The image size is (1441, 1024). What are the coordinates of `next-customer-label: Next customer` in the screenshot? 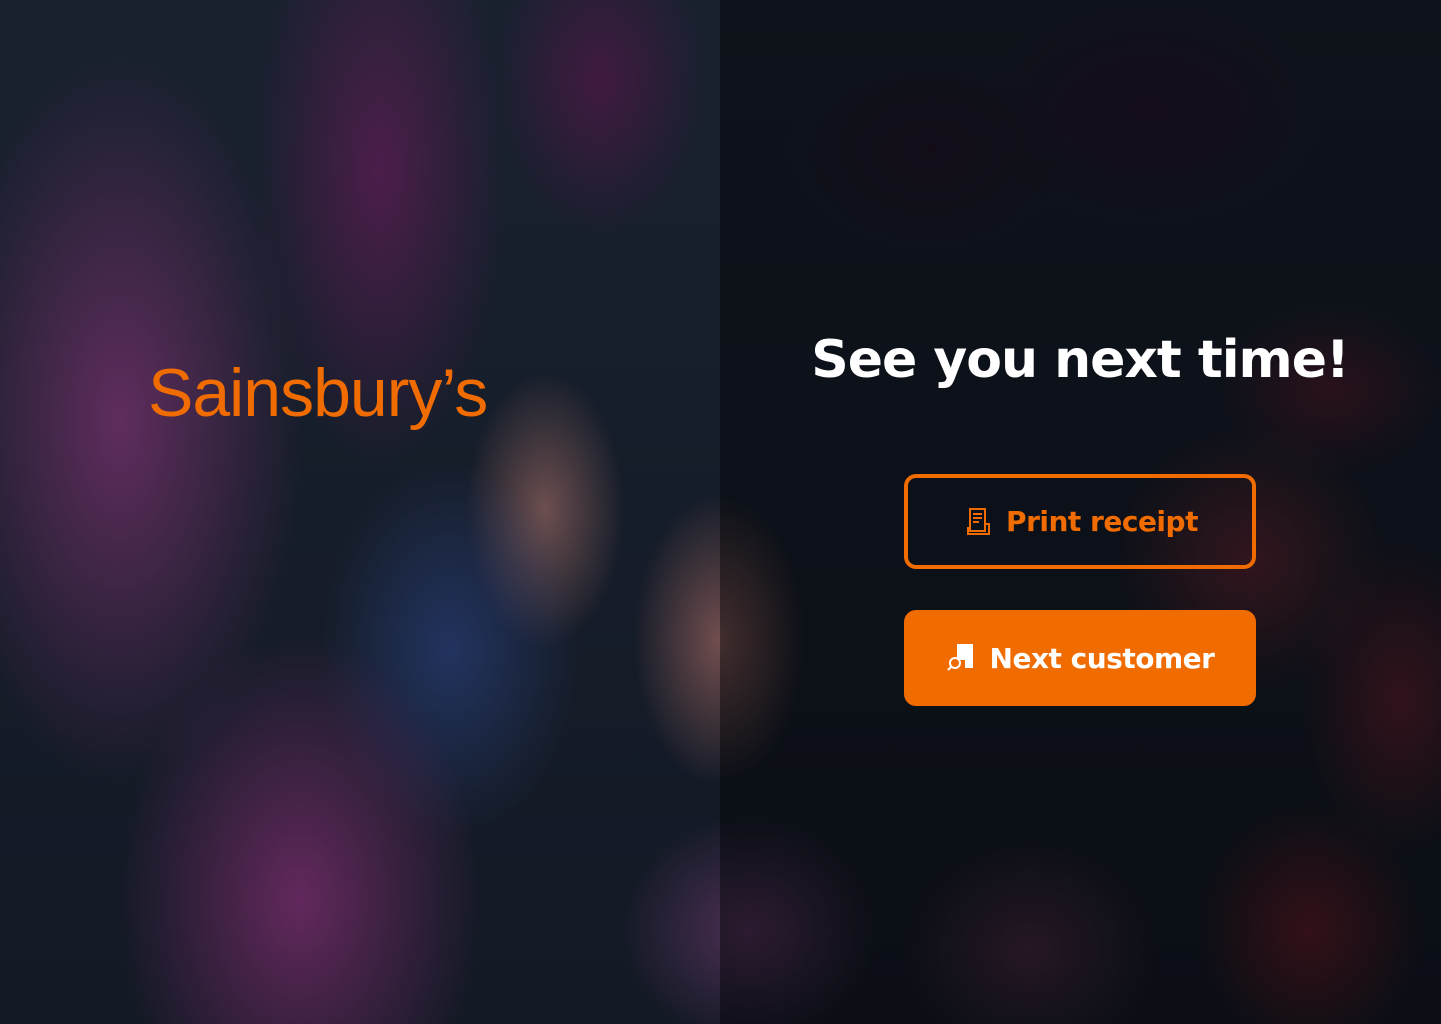 It's located at (1102, 658).